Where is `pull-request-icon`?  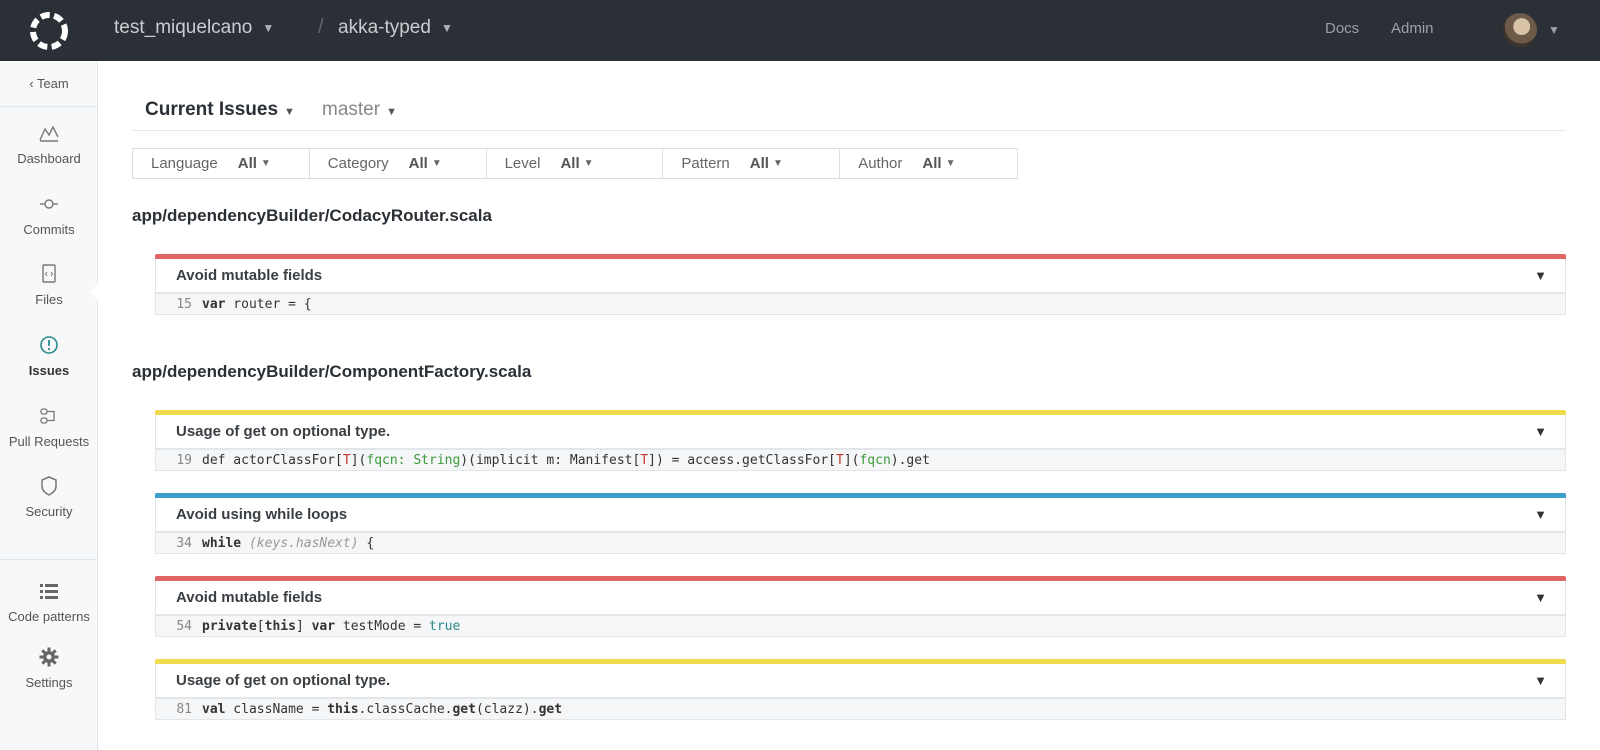
pull-request-icon is located at coordinates (47, 416).